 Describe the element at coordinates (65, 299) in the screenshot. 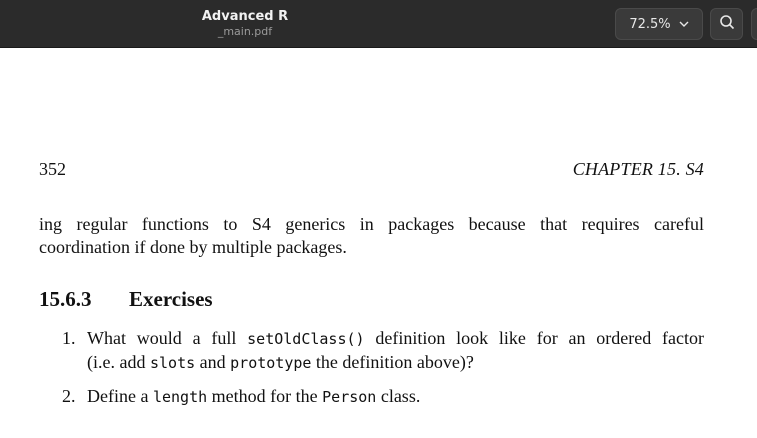

I see `section-number: 15.6.3` at that location.